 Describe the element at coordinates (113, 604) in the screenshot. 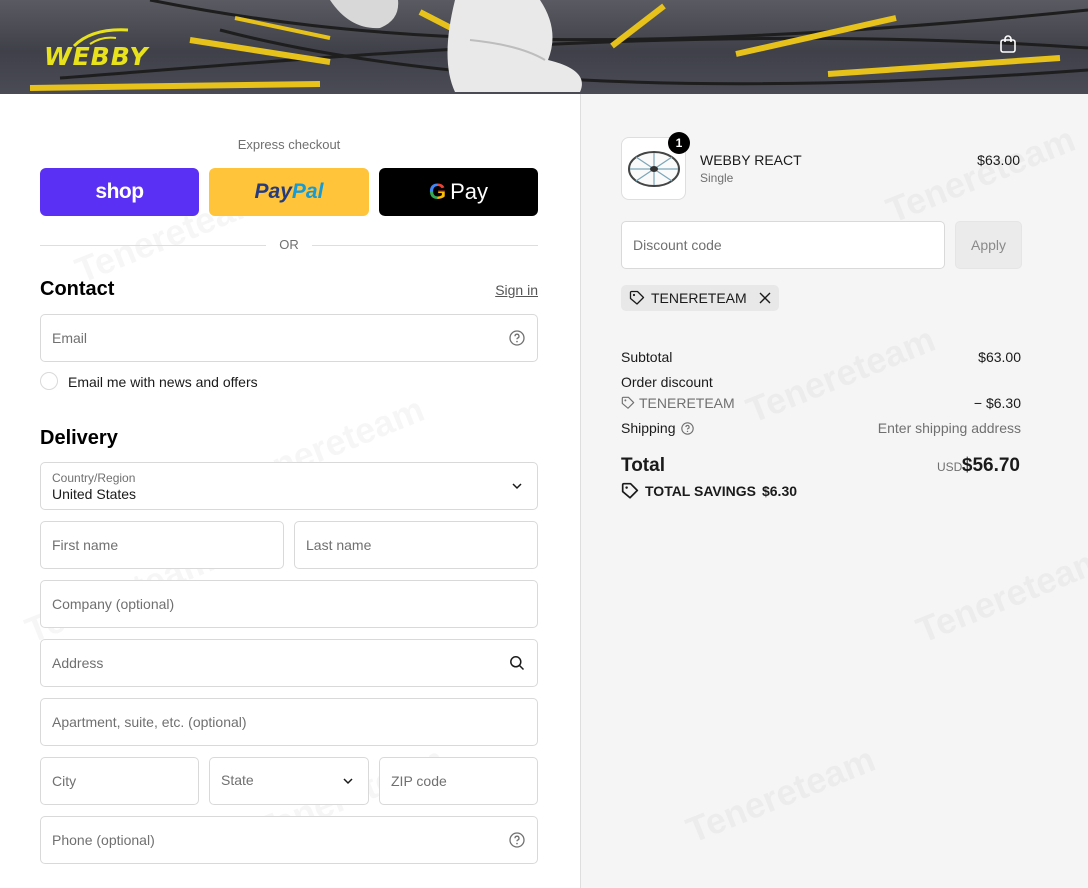

I see `company-placeholder: Company (optional)` at that location.